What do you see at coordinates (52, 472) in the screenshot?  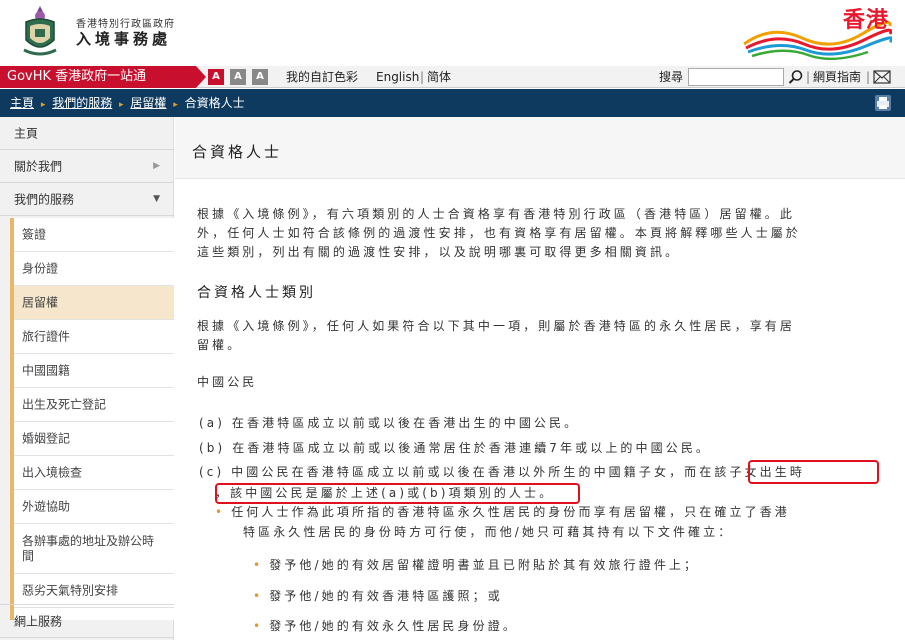 I see `sidebar-item-label: 出入境檢查` at bounding box center [52, 472].